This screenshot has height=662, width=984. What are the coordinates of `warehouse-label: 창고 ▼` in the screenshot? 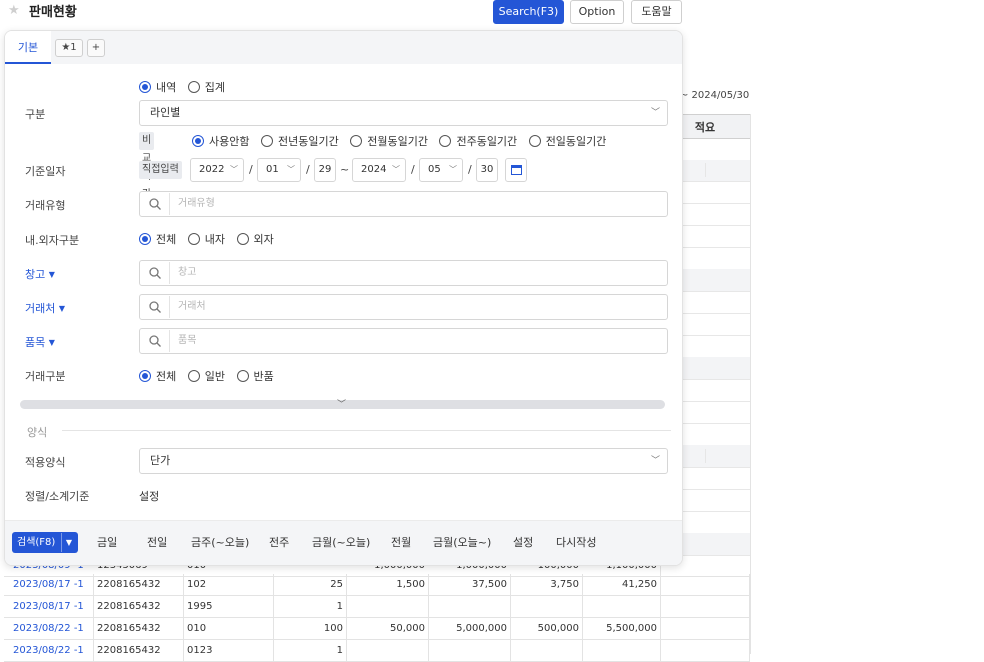 It's located at (40, 274).